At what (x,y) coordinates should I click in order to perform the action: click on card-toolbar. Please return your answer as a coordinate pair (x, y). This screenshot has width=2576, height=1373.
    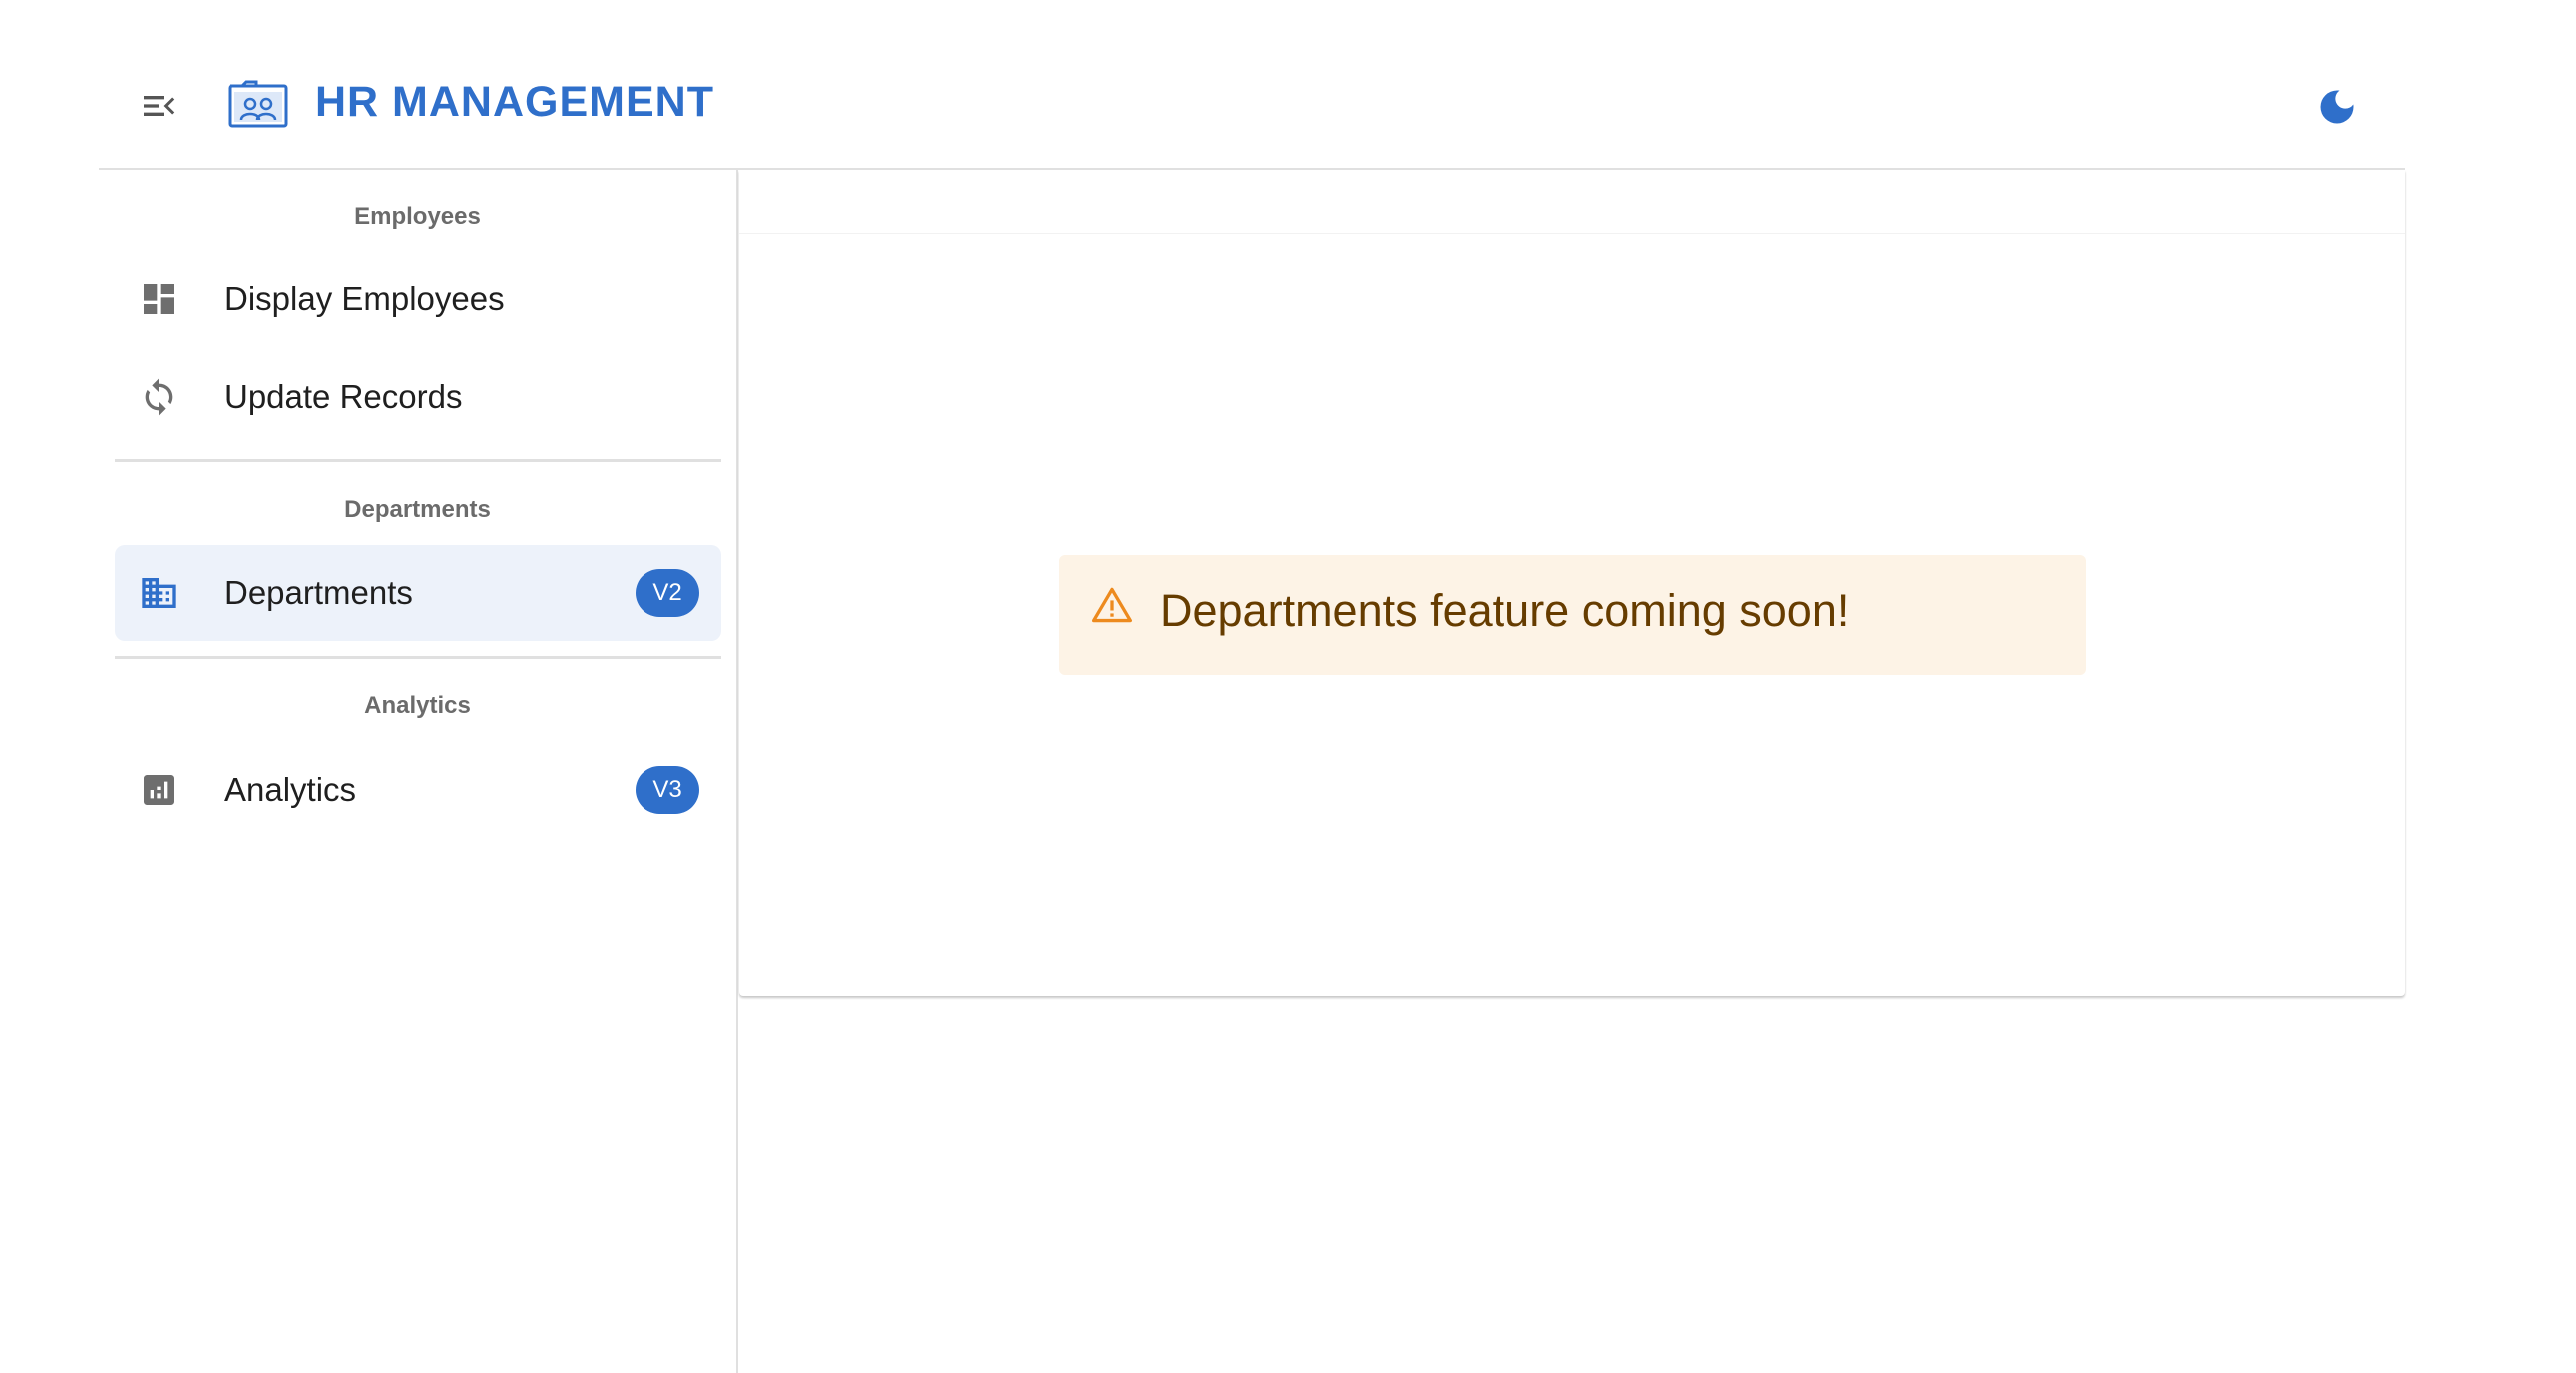
    Looking at the image, I should click on (1572, 202).